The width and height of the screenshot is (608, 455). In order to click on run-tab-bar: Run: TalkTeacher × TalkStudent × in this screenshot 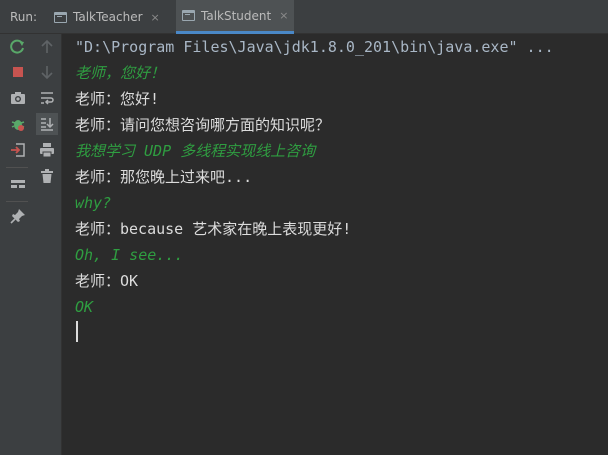, I will do `click(304, 17)`.